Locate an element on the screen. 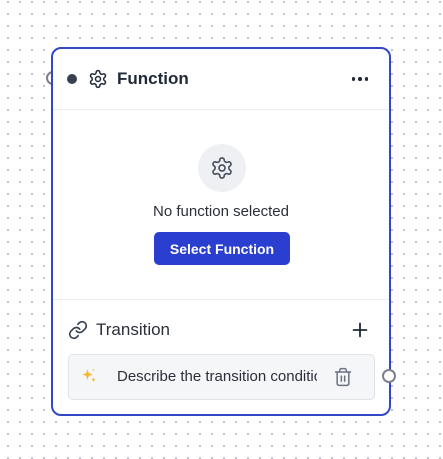  delete-condition-button is located at coordinates (343, 377).